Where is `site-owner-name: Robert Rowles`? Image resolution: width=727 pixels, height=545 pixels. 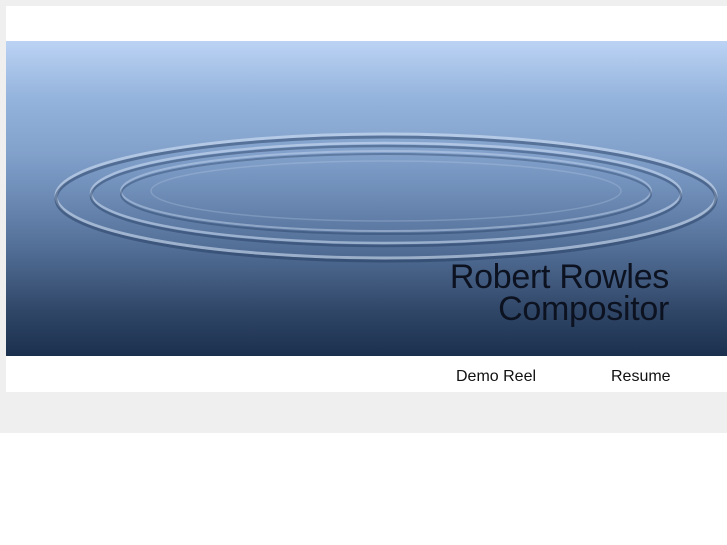 site-owner-name: Robert Rowles is located at coordinates (559, 277).